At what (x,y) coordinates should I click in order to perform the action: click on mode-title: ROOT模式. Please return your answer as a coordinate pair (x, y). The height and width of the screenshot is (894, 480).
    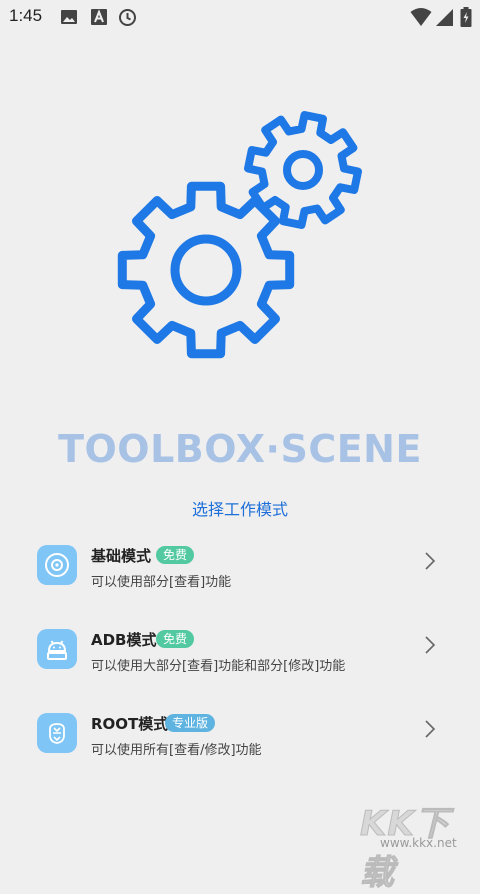
    Looking at the image, I should click on (130, 724).